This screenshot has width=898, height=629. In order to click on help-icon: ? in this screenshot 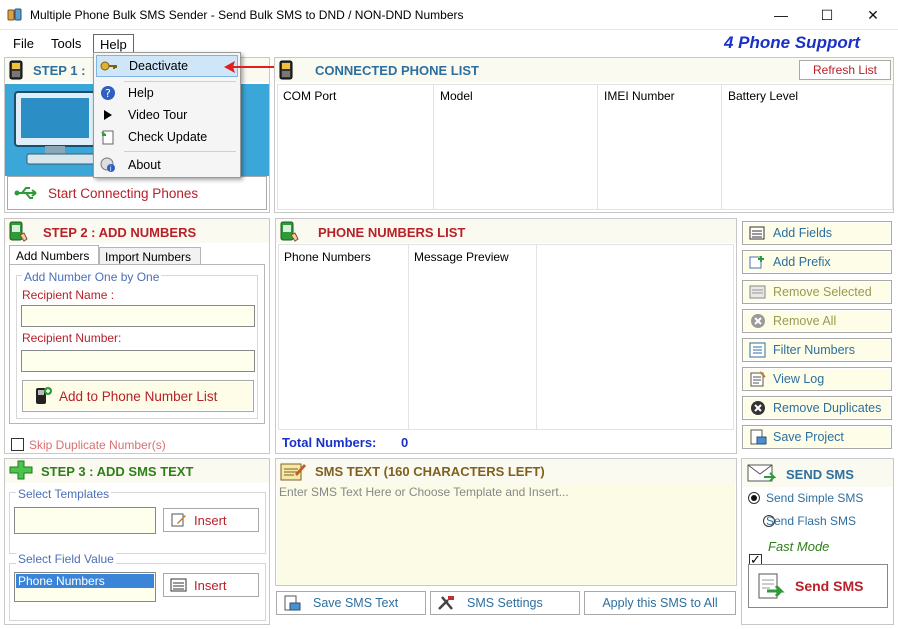, I will do `click(108, 93)`.